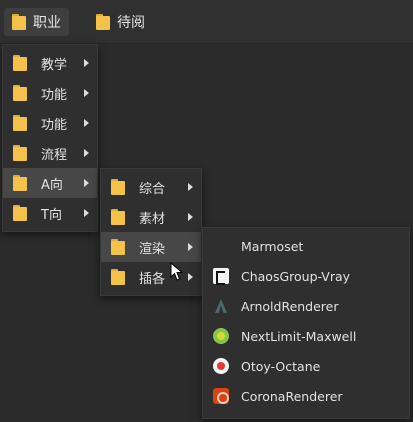  What do you see at coordinates (299, 336) in the screenshot?
I see `menu-item-label: NextLimit-Maxwell` at bounding box center [299, 336].